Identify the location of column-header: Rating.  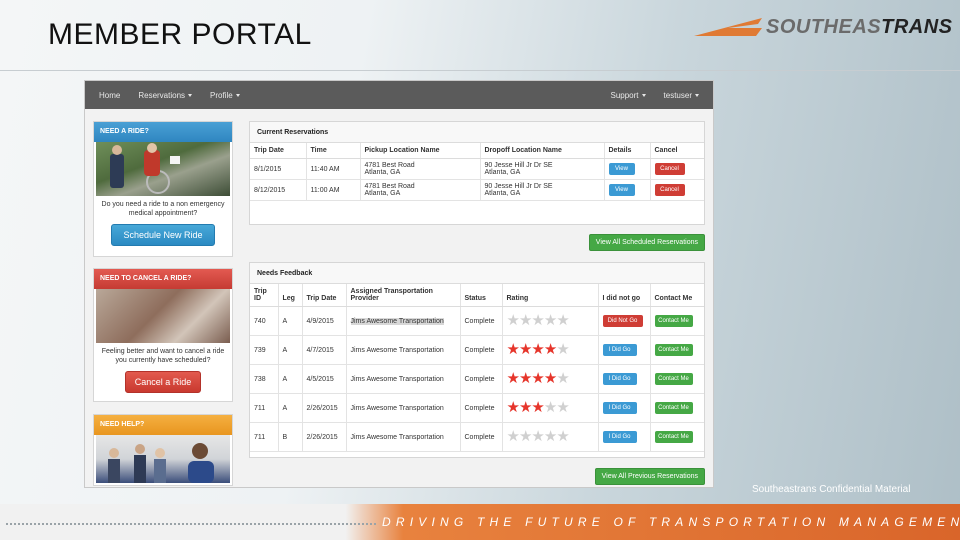
(549, 295).